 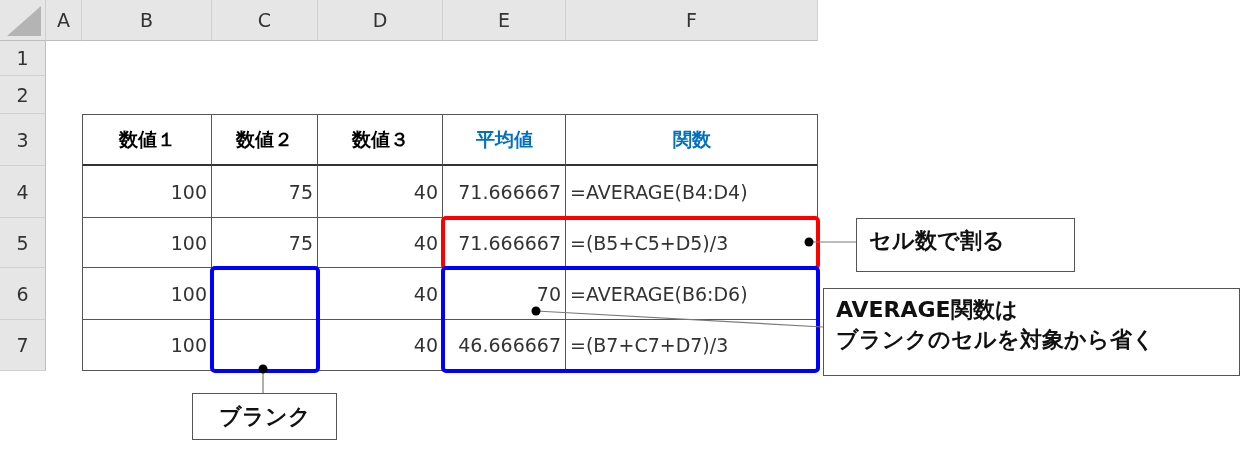 I want to click on header-cell: 数値１, so click(x=147, y=140).